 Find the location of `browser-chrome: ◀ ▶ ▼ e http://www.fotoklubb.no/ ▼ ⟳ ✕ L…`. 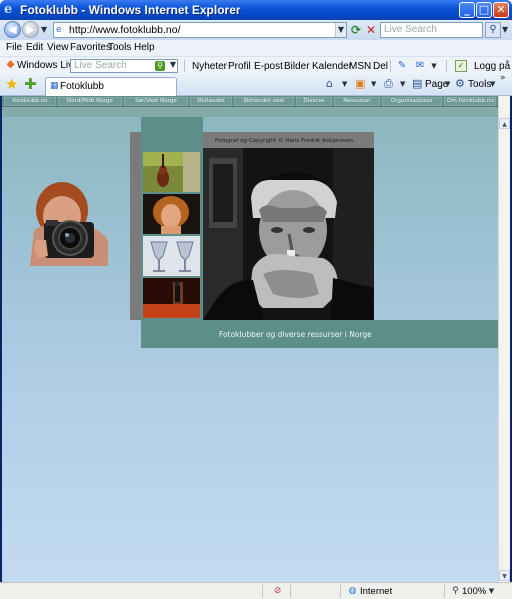

browser-chrome: ◀ ▶ ▼ e http://www.fotoklubb.no/ ▼ ⟳ ✕ L… is located at coordinates (256, 58).